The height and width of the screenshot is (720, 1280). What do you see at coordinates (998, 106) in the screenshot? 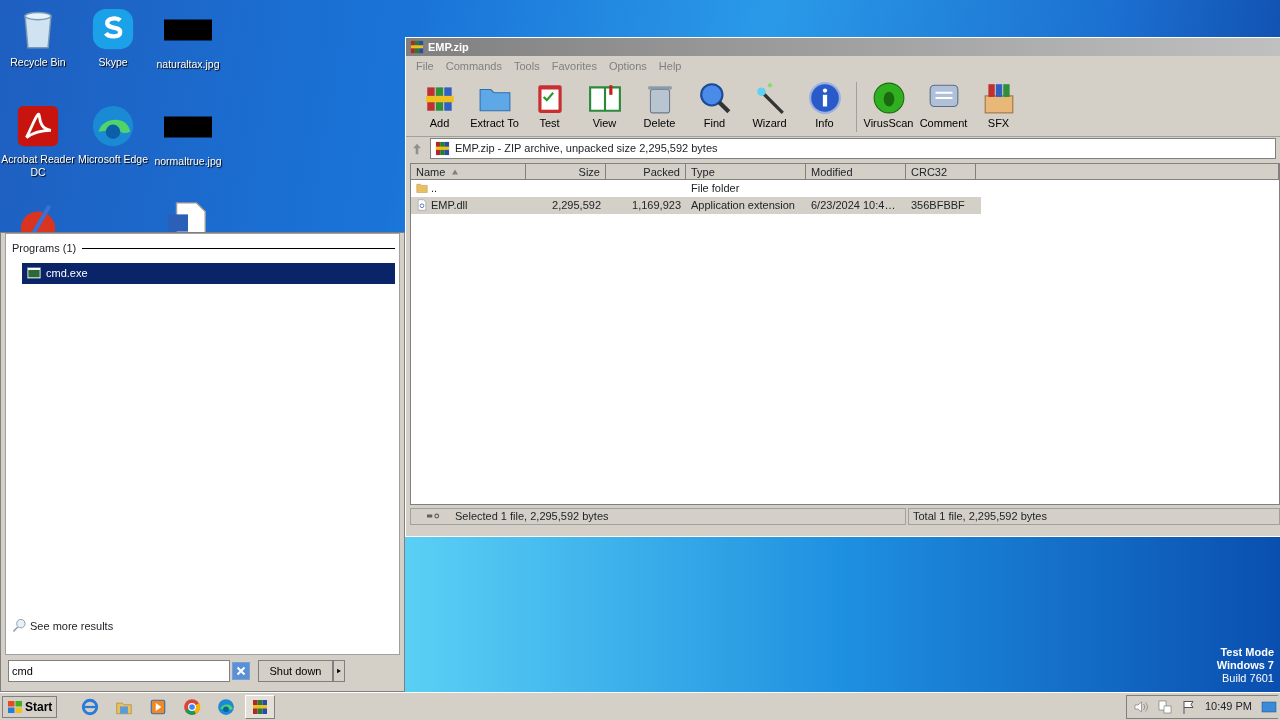
I see `toolbar-button: SFX` at bounding box center [998, 106].